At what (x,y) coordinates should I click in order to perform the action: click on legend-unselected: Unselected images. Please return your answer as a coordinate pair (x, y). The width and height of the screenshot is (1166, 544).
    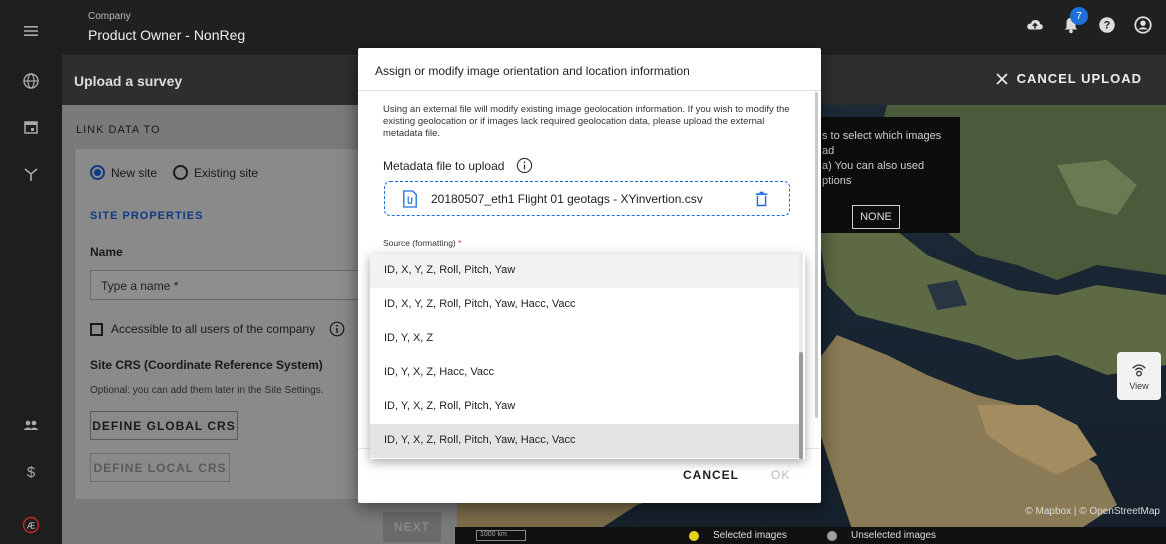
    Looking at the image, I should click on (881, 535).